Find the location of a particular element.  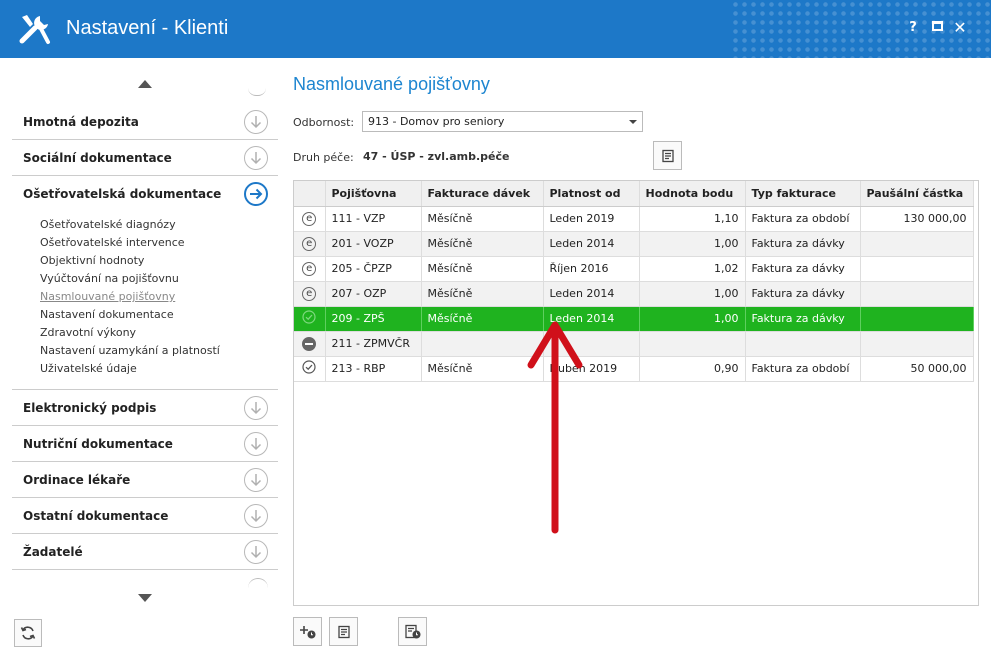

cell-pojistovna: 211 - ZPMVČR is located at coordinates (373, 344).